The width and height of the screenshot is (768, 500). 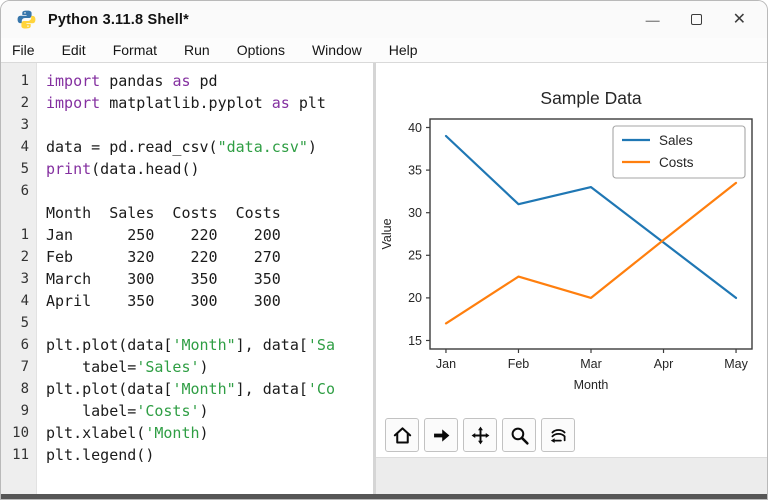 I want to click on code-line: 6, so click(x=187, y=191).